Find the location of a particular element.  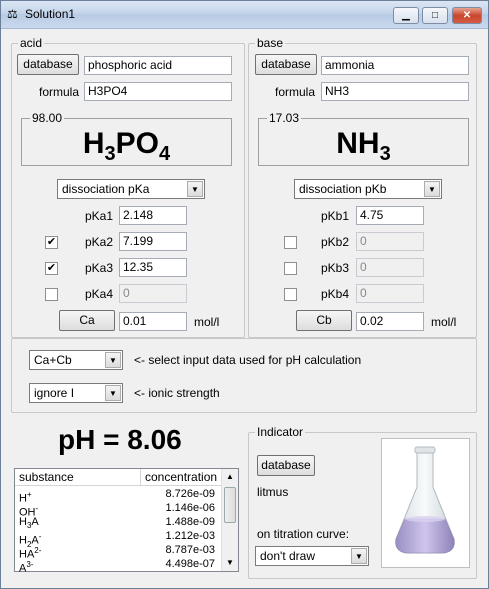

base-database-button: database is located at coordinates (286, 64).